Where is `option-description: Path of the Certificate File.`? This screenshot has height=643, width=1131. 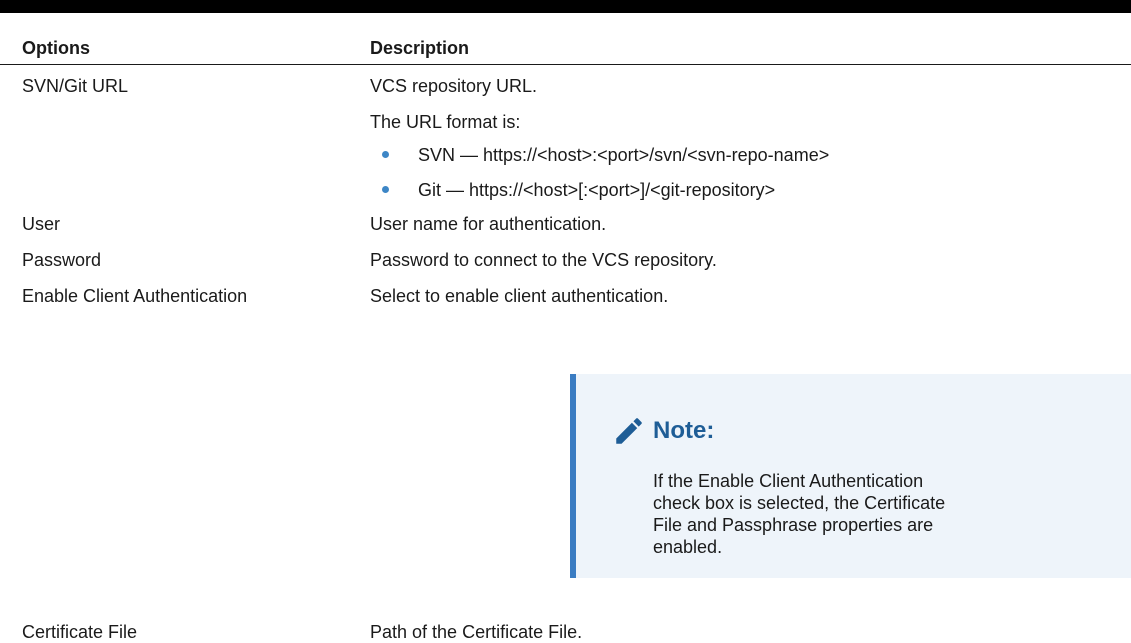 option-description: Path of the Certificate File. is located at coordinates (476, 632).